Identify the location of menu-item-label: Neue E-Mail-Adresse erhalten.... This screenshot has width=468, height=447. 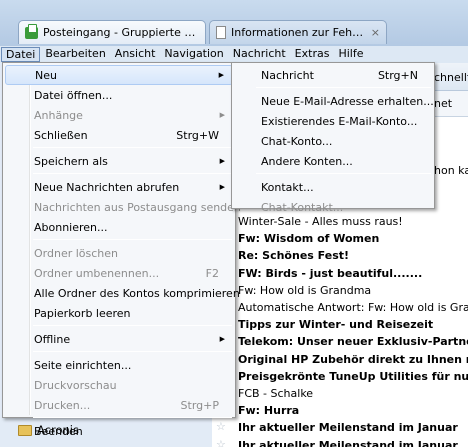
(347, 101).